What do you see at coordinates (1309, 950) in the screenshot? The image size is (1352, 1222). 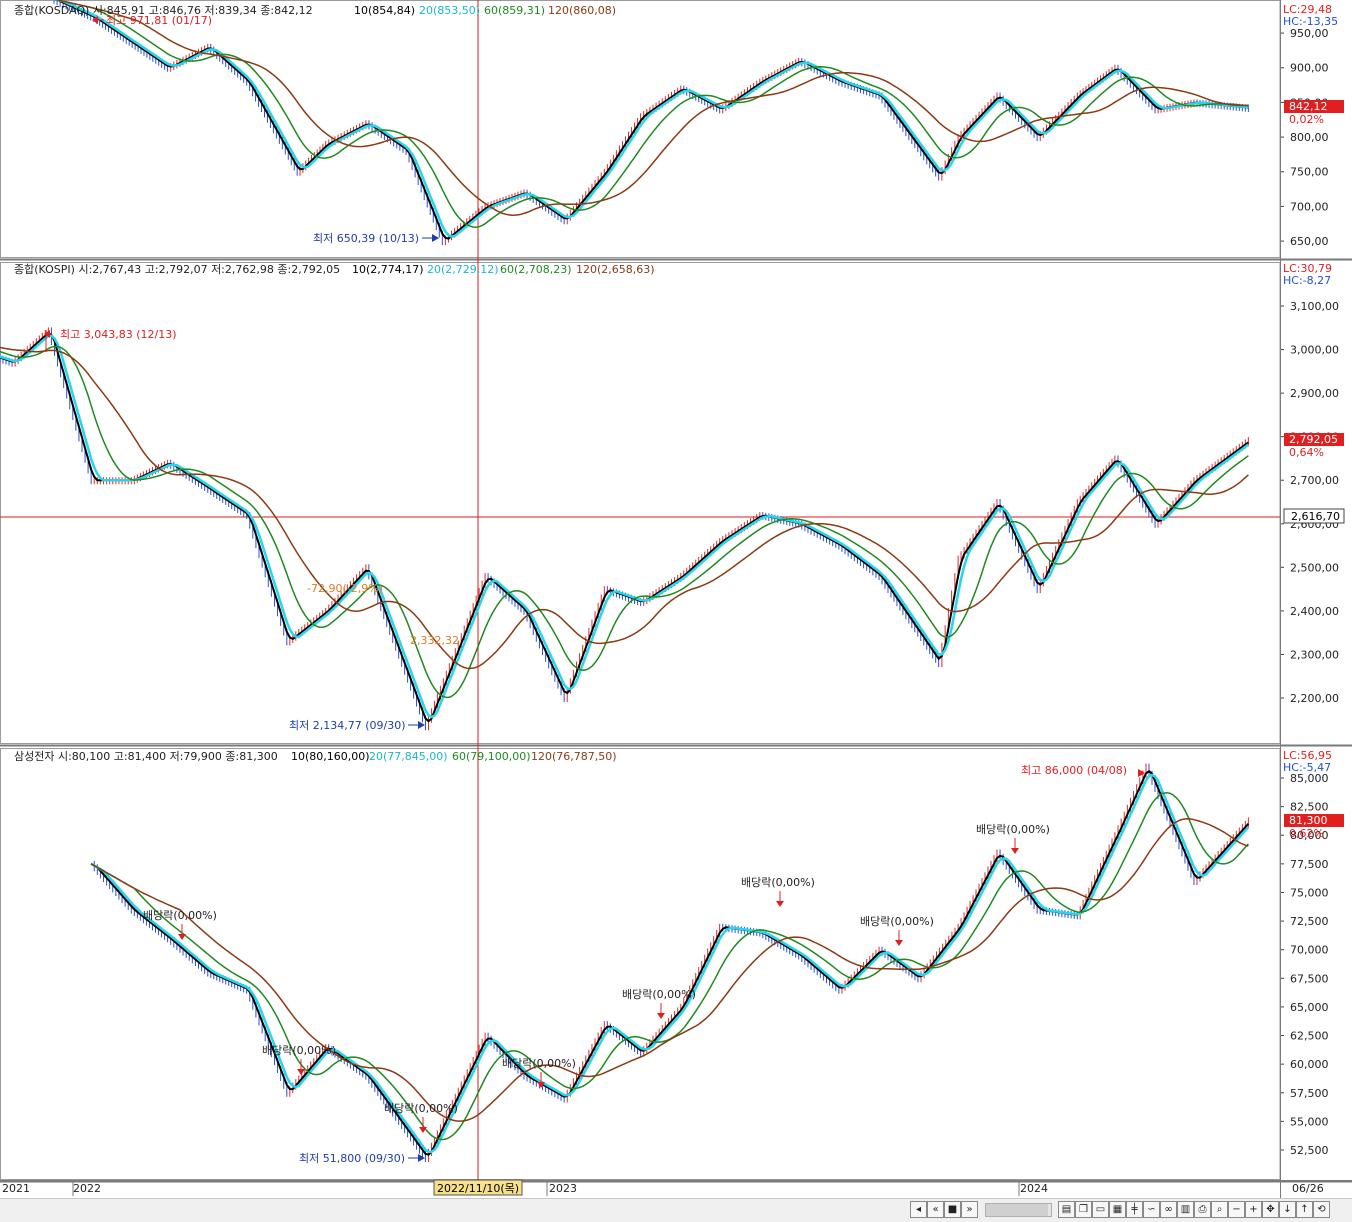 I see `y-tick-label: 70,000` at bounding box center [1309, 950].